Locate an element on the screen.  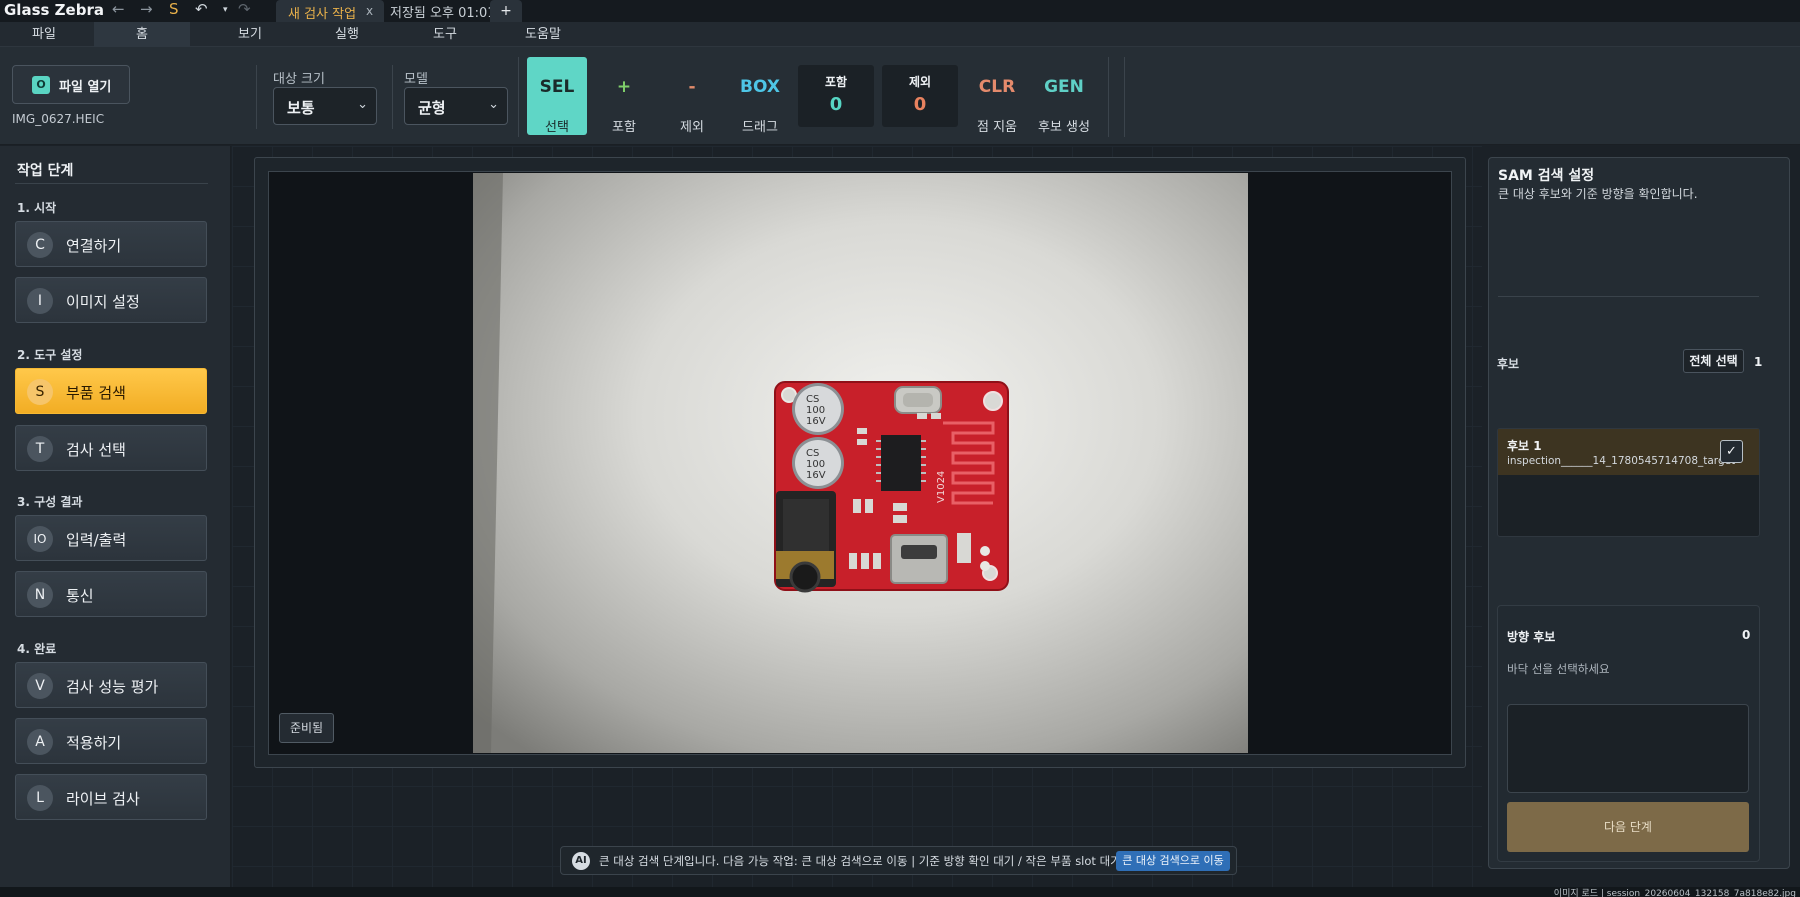
candidate-name: 후보 1 is located at coordinates (1524, 446).